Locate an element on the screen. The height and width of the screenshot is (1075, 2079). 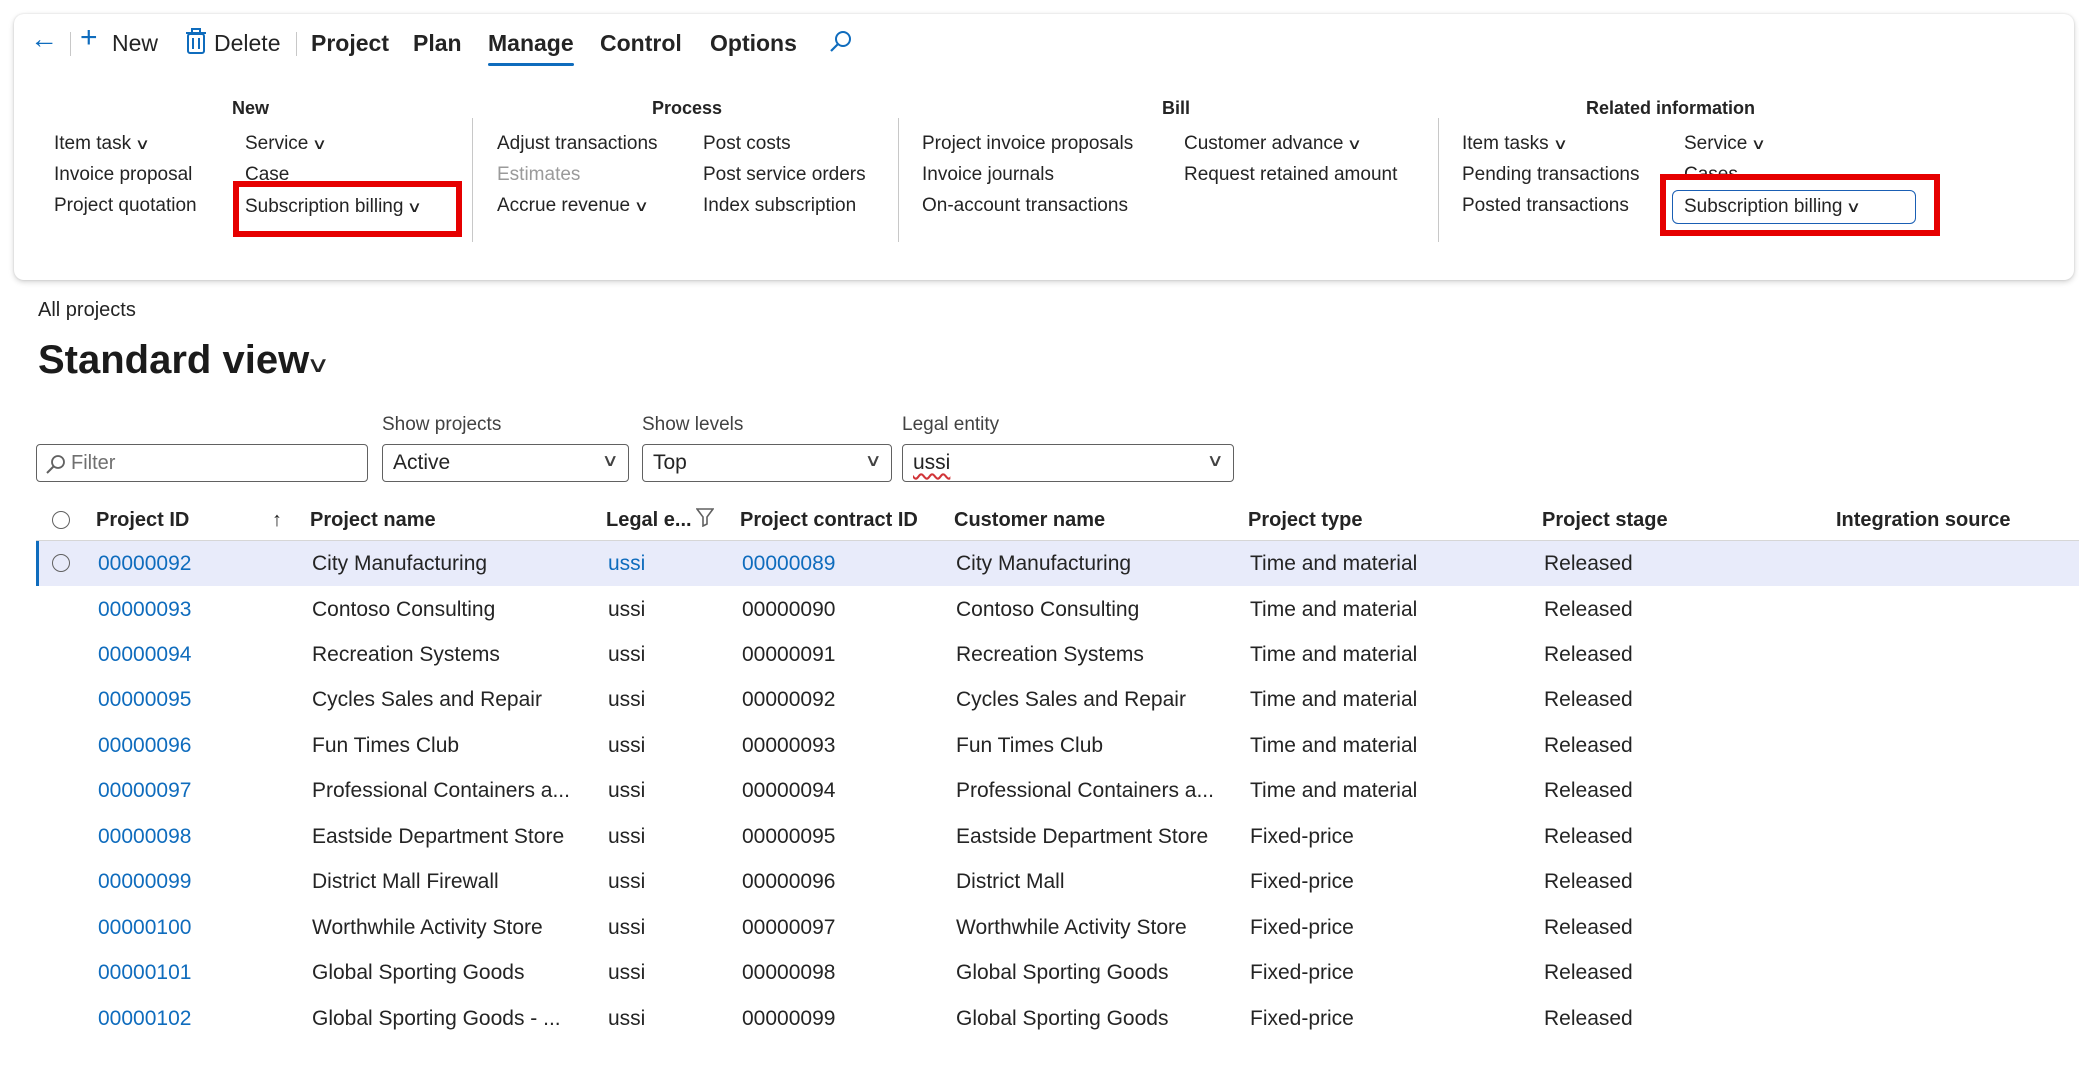
tab-plan: Plan is located at coordinates (437, 43).